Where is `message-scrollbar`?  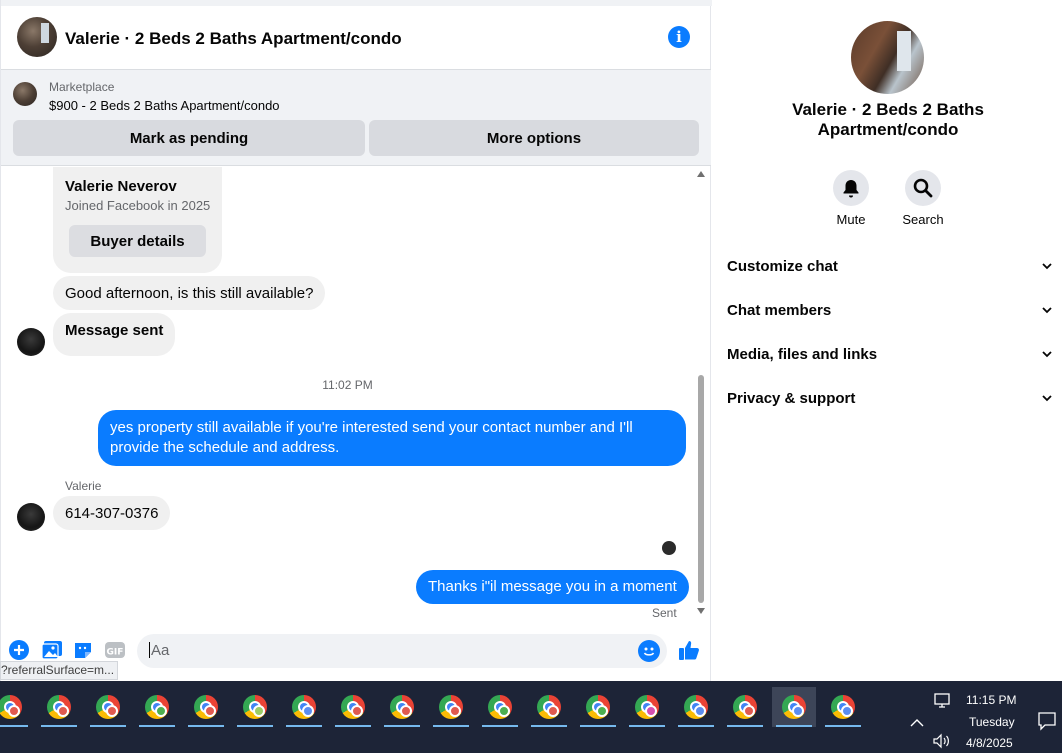 message-scrollbar is located at coordinates (701, 394).